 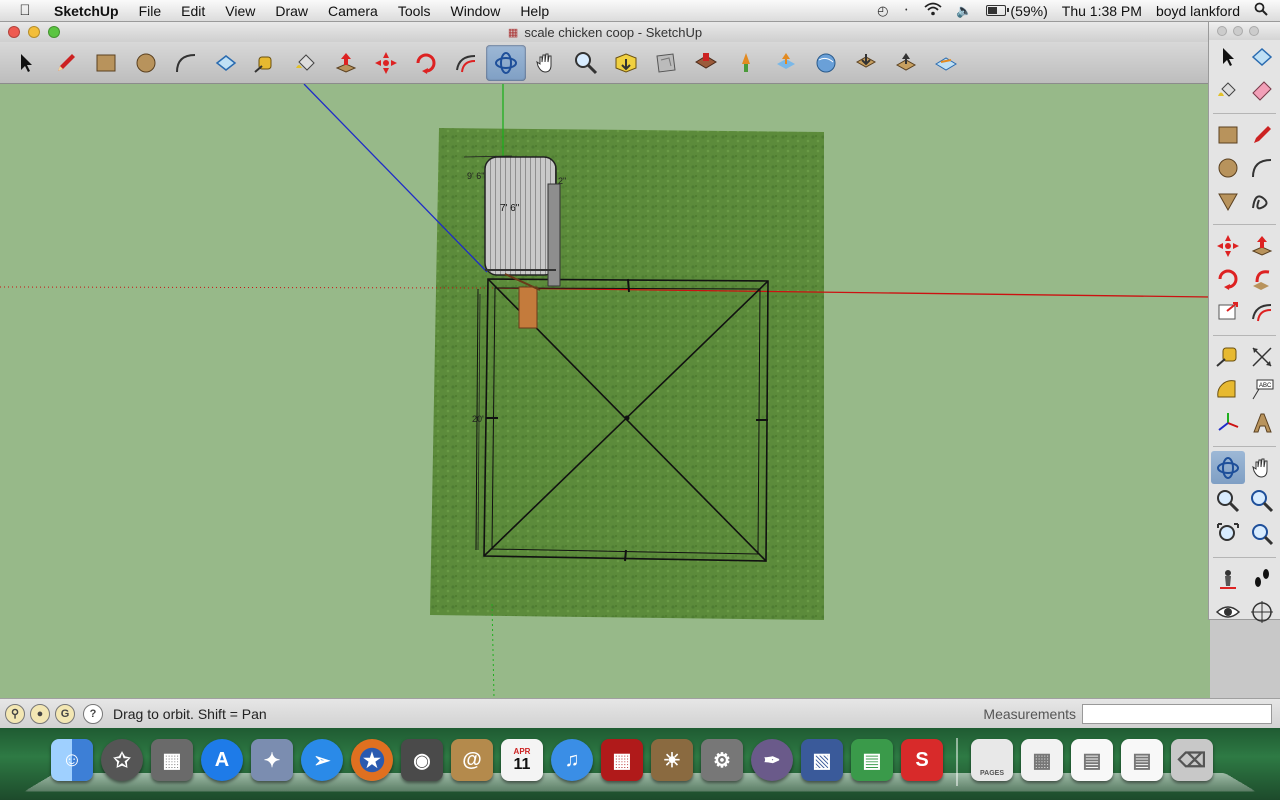 What do you see at coordinates (193, 11) in the screenshot?
I see `menu-edit: Edit` at bounding box center [193, 11].